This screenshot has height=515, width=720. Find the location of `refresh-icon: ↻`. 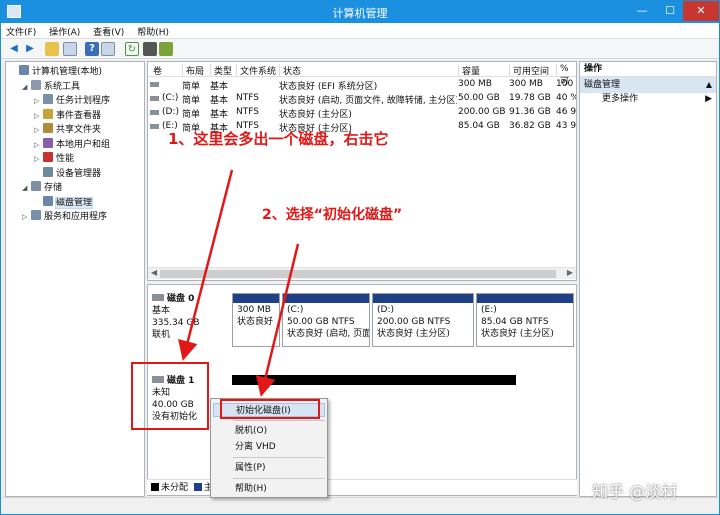

refresh-icon: ↻ is located at coordinates (132, 49).